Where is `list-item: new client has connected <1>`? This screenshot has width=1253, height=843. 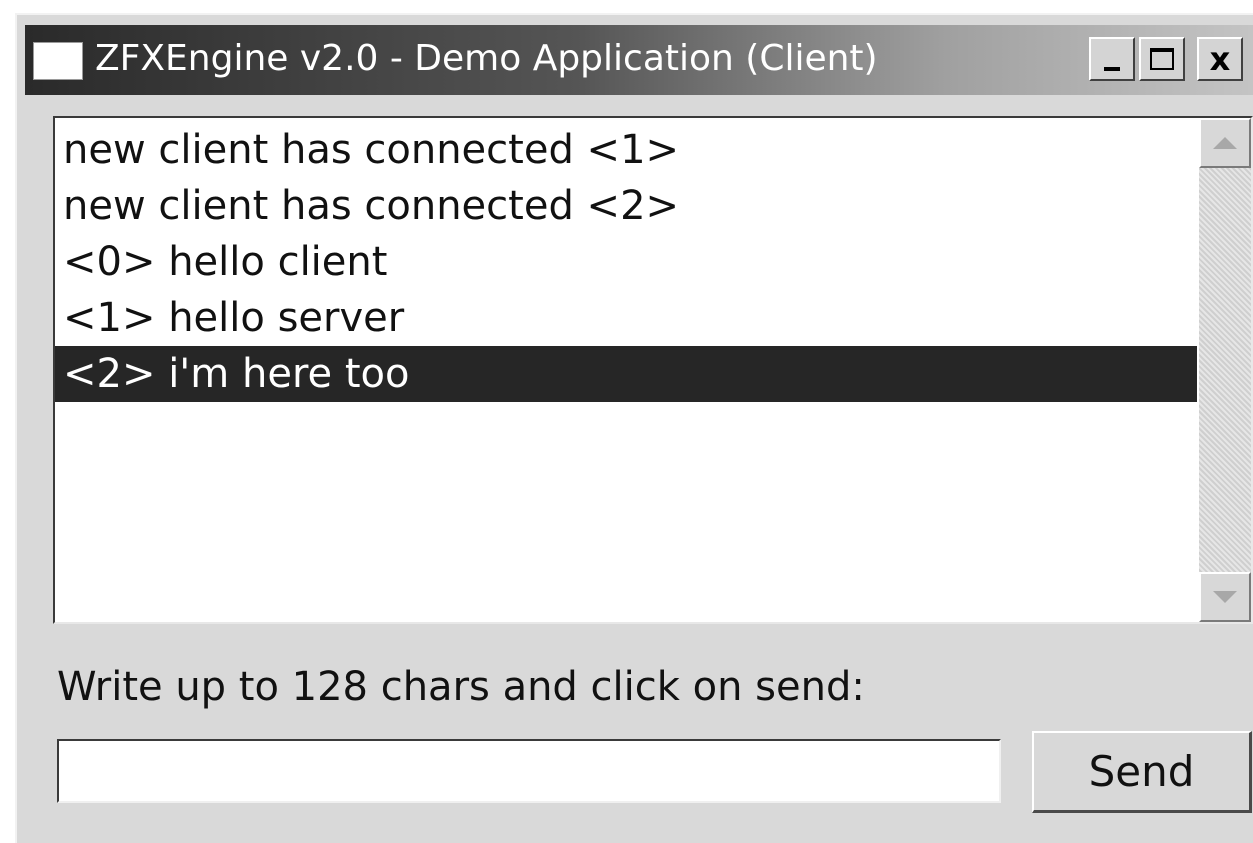 list-item: new client has connected <1> is located at coordinates (626, 150).